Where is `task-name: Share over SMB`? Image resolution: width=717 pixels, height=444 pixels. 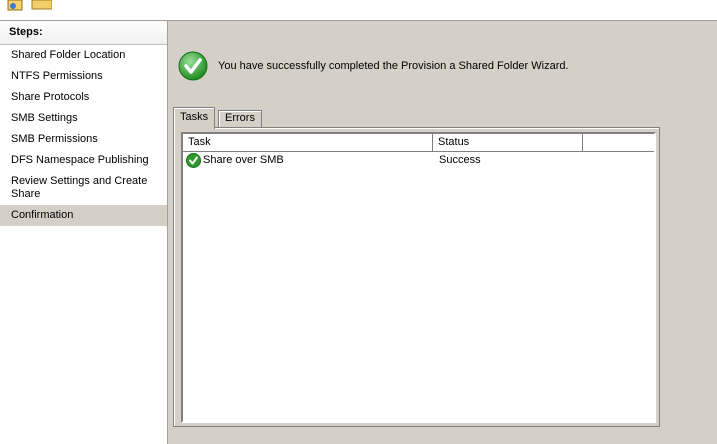 task-name: Share over SMB is located at coordinates (243, 160).